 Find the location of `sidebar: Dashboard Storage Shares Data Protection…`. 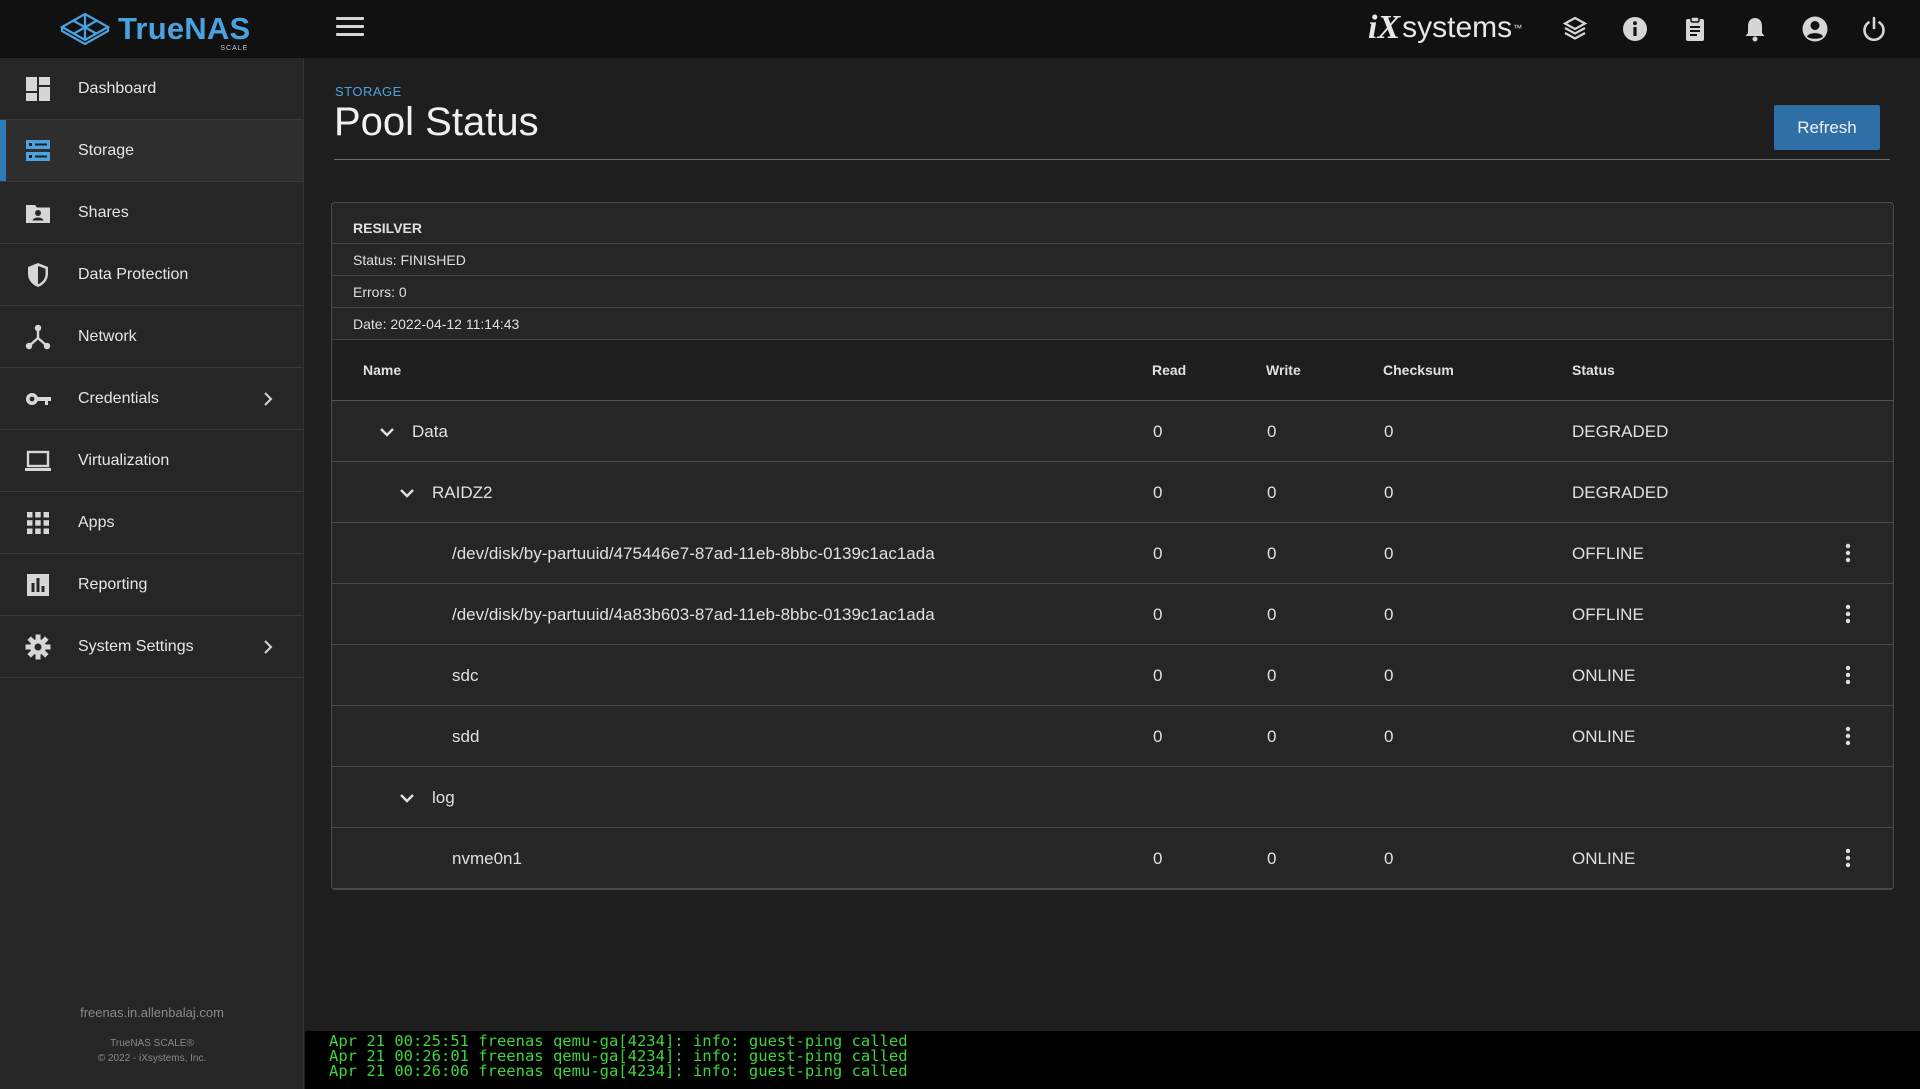

sidebar: Dashboard Storage Shares Data Protection… is located at coordinates (152, 573).